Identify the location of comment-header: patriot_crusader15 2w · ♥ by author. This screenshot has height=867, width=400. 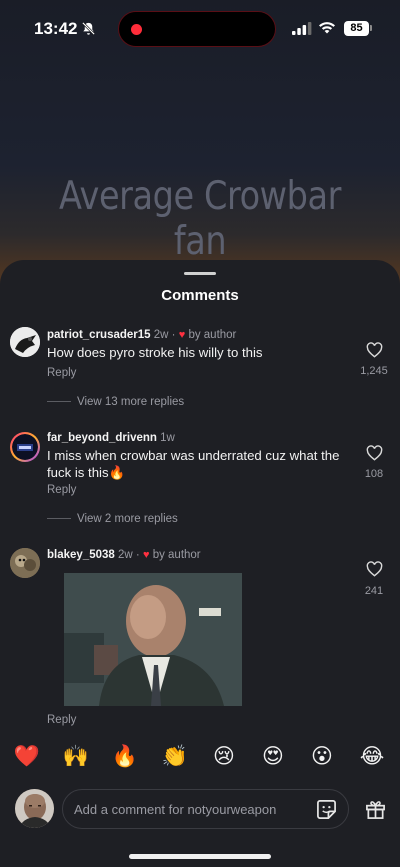
(141, 335).